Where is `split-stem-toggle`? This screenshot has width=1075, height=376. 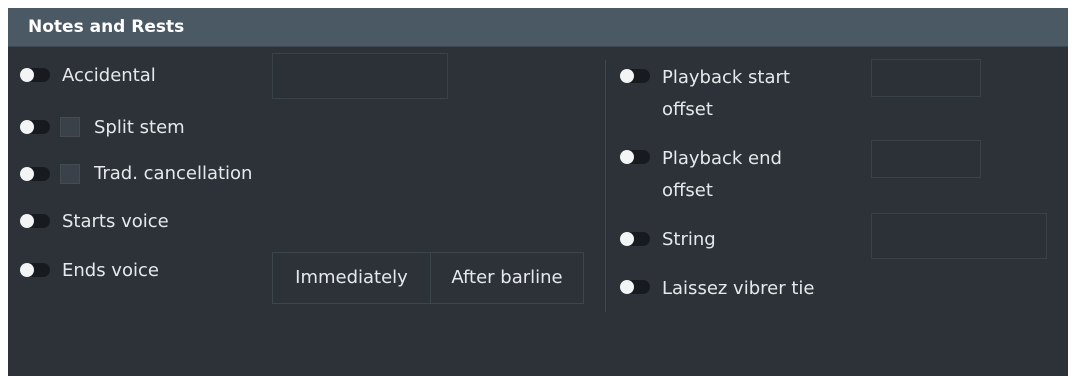 split-stem-toggle is located at coordinates (35, 127).